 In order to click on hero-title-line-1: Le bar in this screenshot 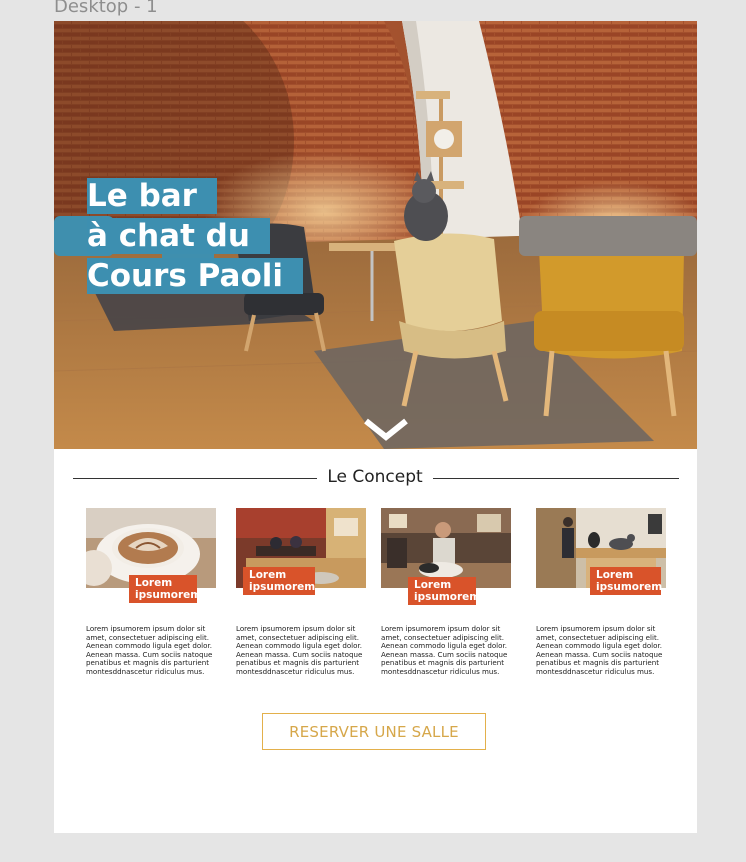, I will do `click(152, 196)`.